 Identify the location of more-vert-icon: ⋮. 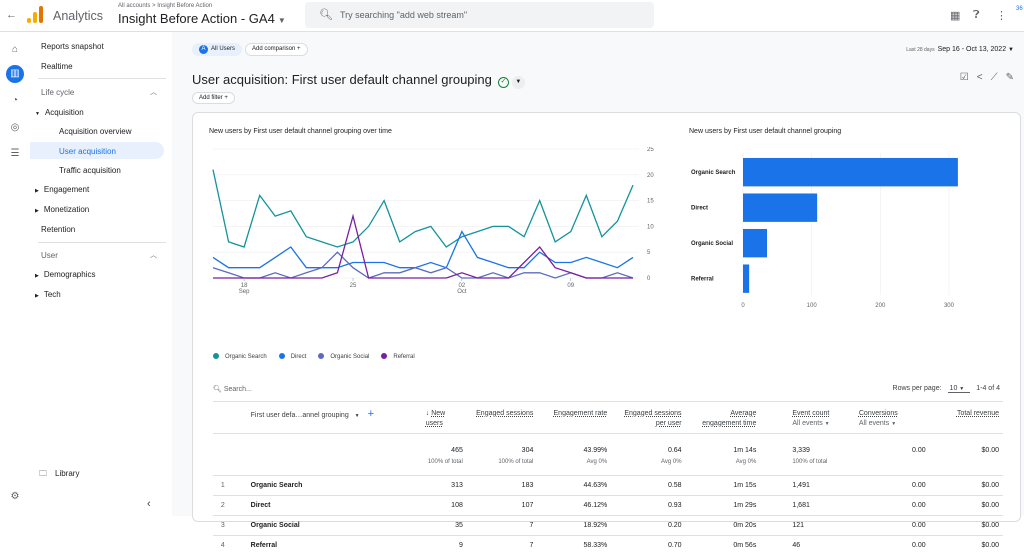
(1001, 15).